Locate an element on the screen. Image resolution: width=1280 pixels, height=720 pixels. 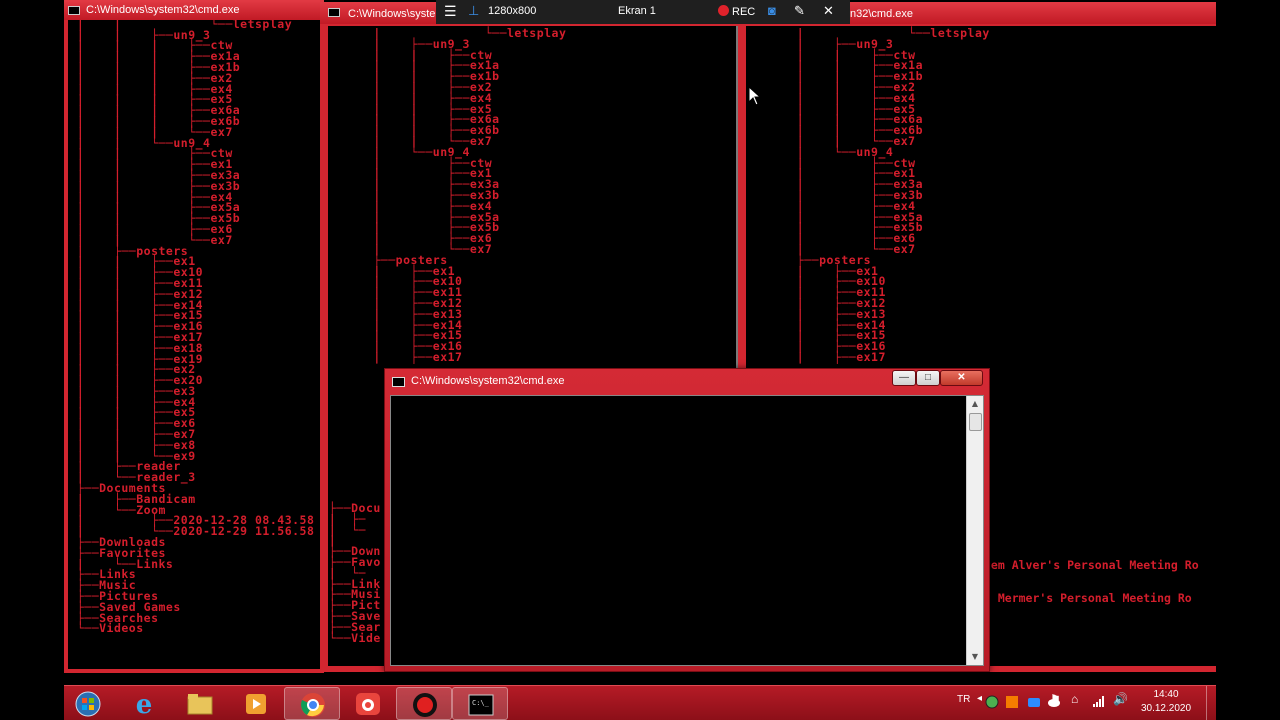
screen-label: Ekran 1 is located at coordinates (637, 11).